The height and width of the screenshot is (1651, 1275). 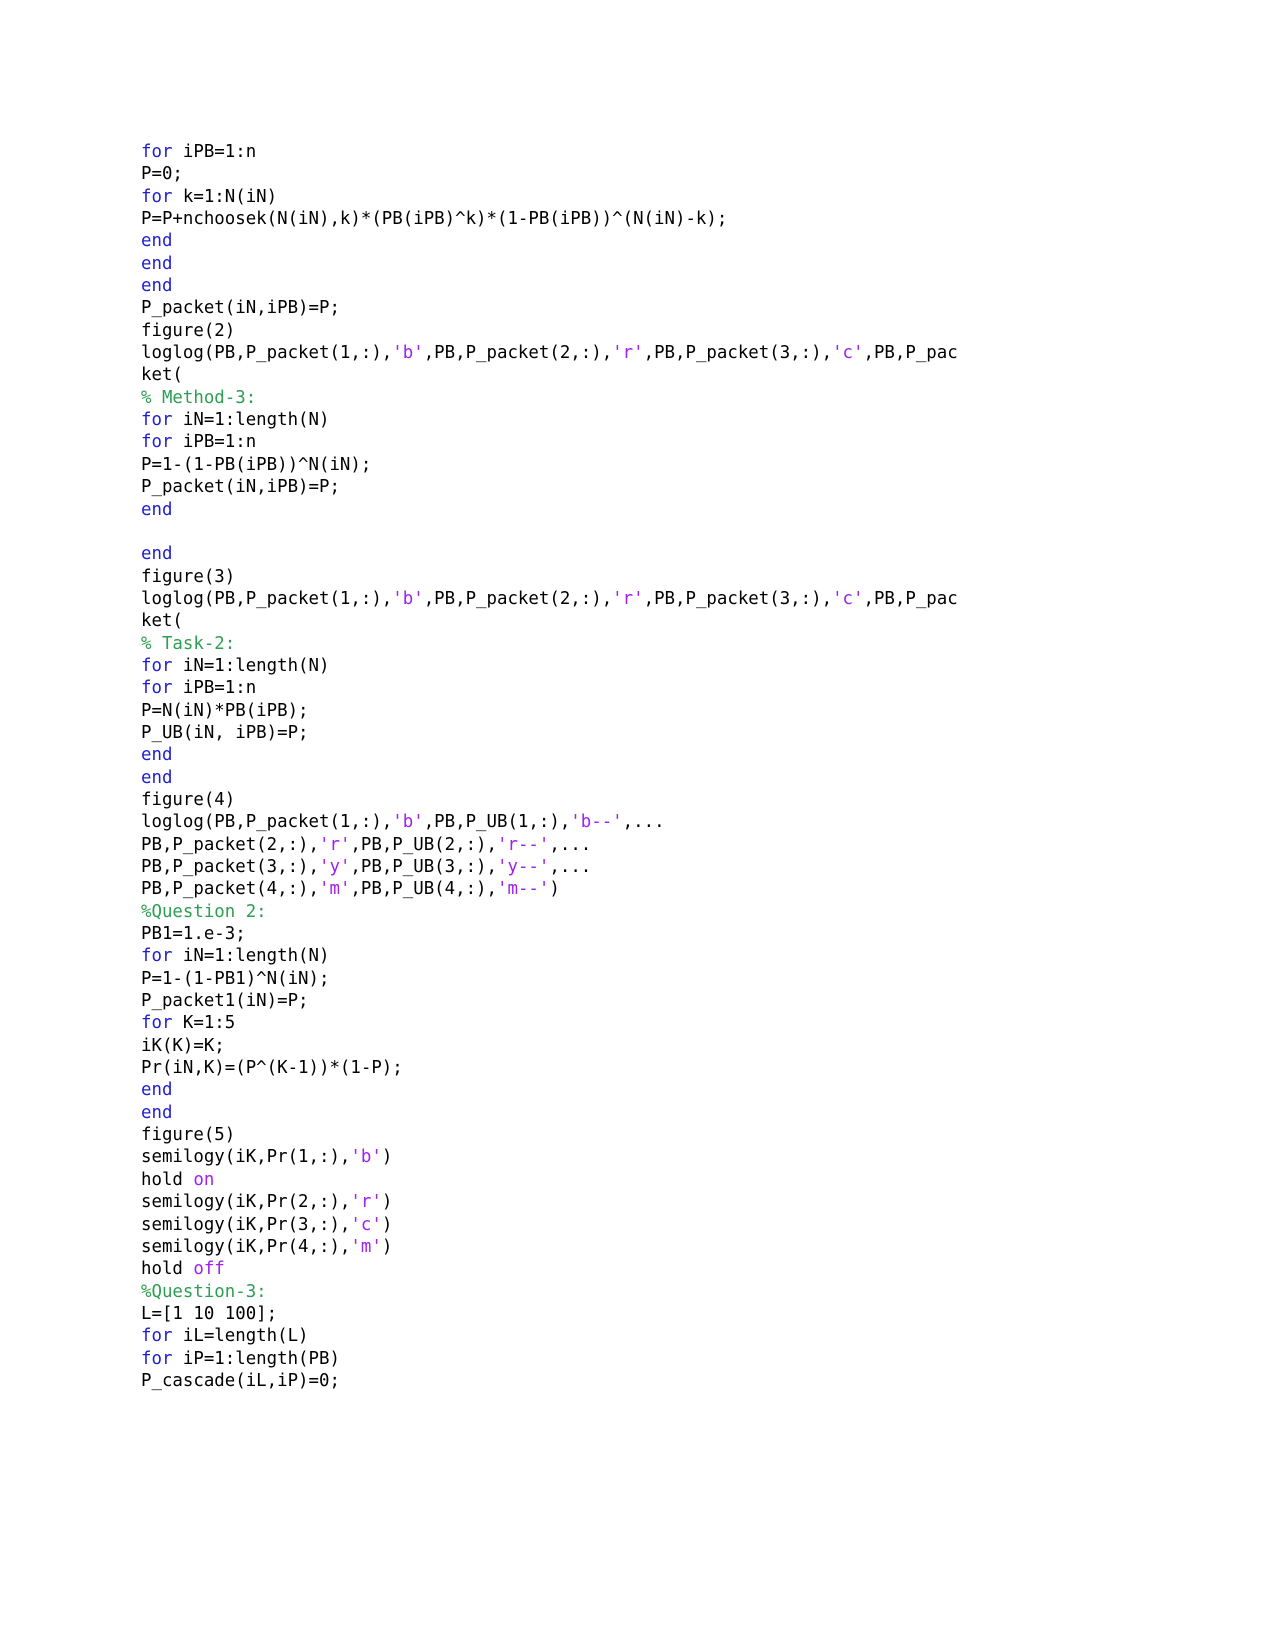 I want to click on code-line: for iL=length(L), so click(x=641, y=1336).